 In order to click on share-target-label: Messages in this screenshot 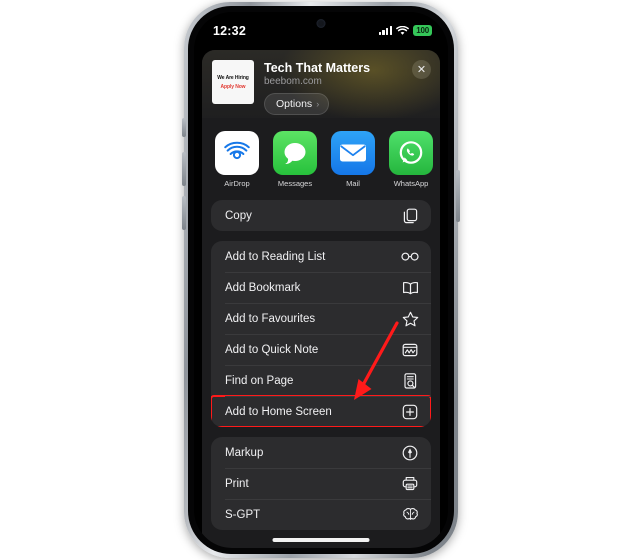, I will do `click(295, 183)`.